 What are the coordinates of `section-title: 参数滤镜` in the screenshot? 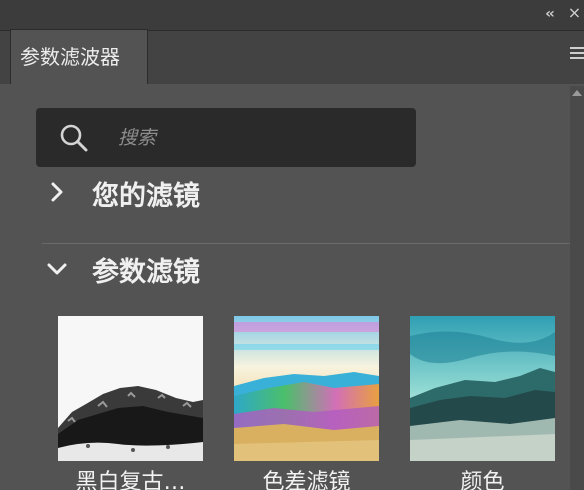 It's located at (146, 272).